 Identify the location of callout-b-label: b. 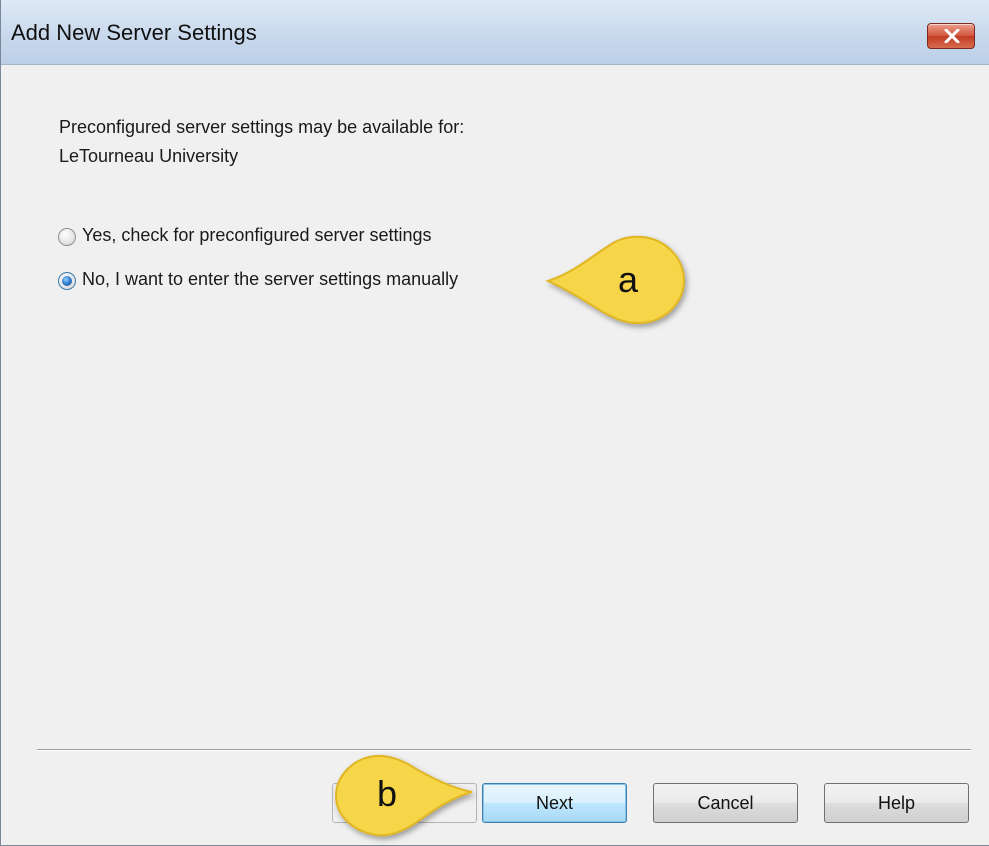
(387, 793).